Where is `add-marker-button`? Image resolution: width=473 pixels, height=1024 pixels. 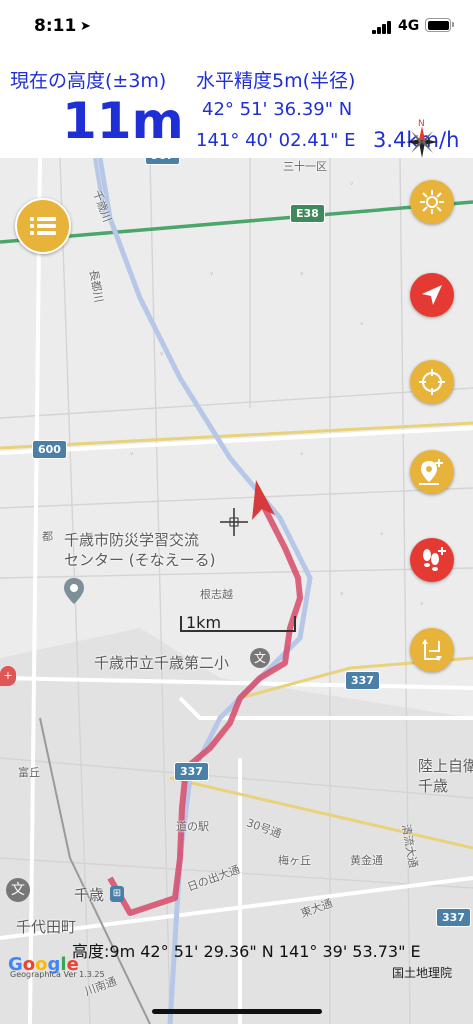
add-marker-button is located at coordinates (432, 472).